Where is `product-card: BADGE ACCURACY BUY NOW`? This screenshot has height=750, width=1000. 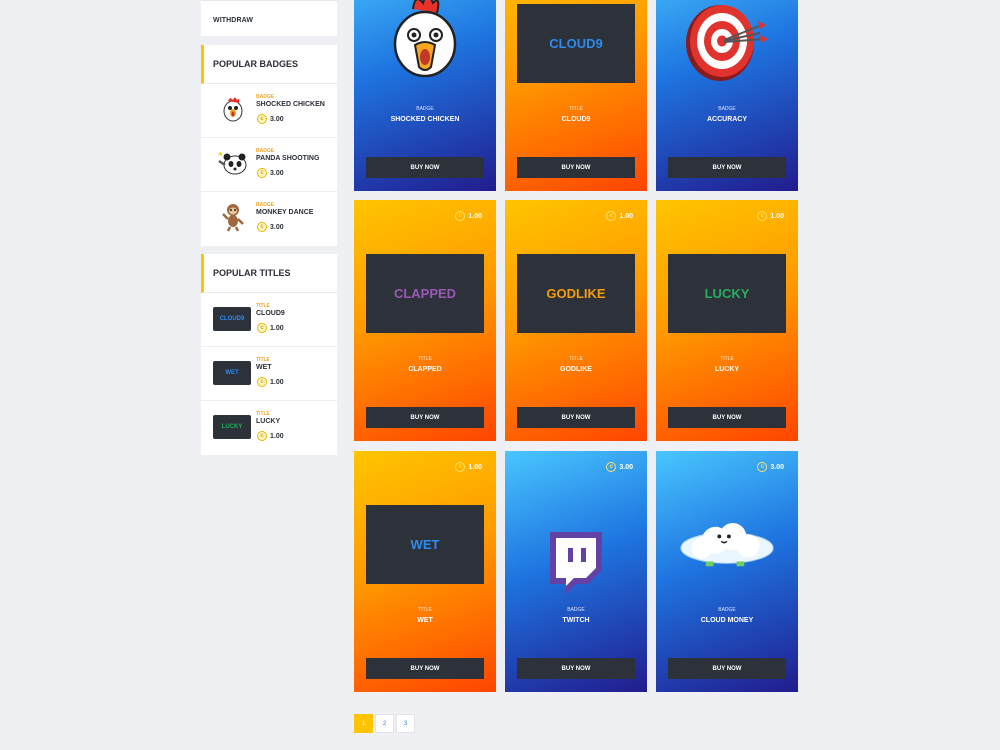 product-card: BADGE ACCURACY BUY NOW is located at coordinates (727, 95).